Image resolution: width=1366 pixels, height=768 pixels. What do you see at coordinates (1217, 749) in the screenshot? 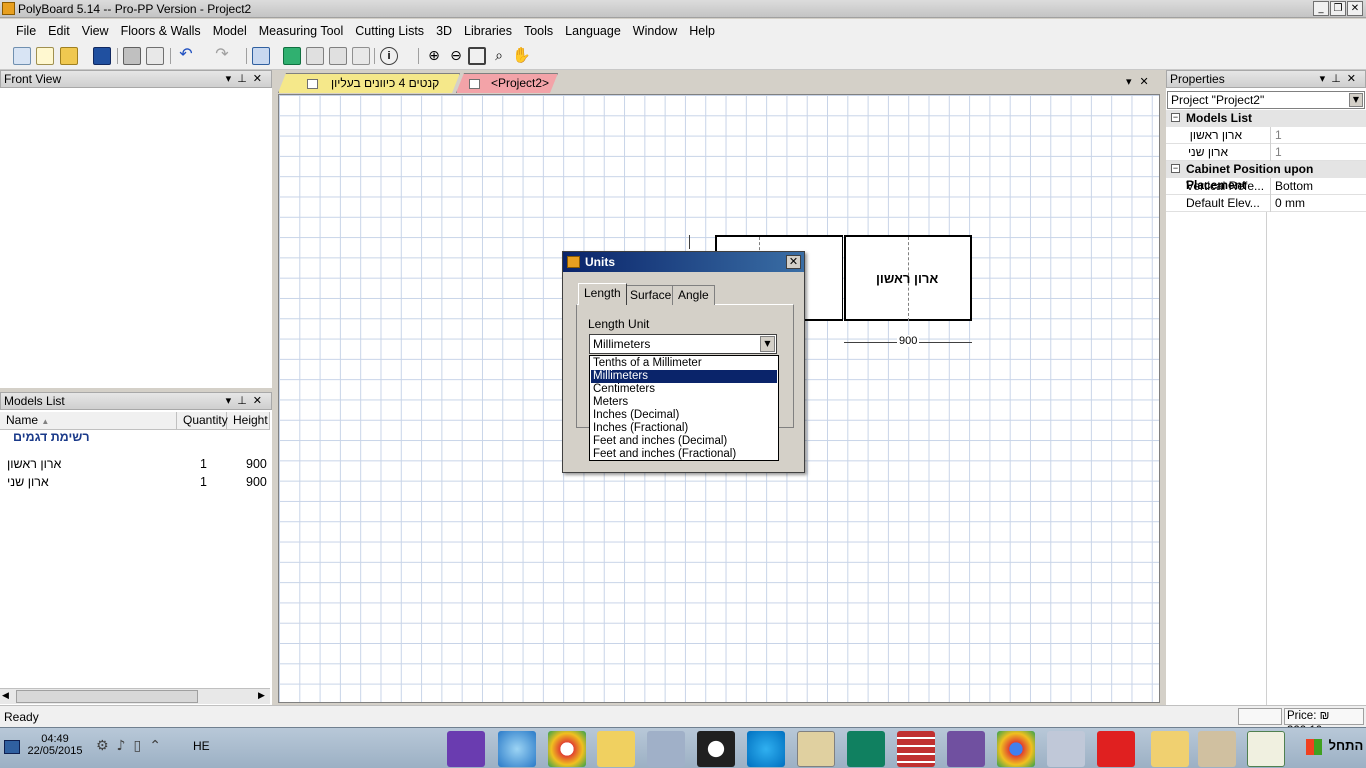
I see `paint-icon` at bounding box center [1217, 749].